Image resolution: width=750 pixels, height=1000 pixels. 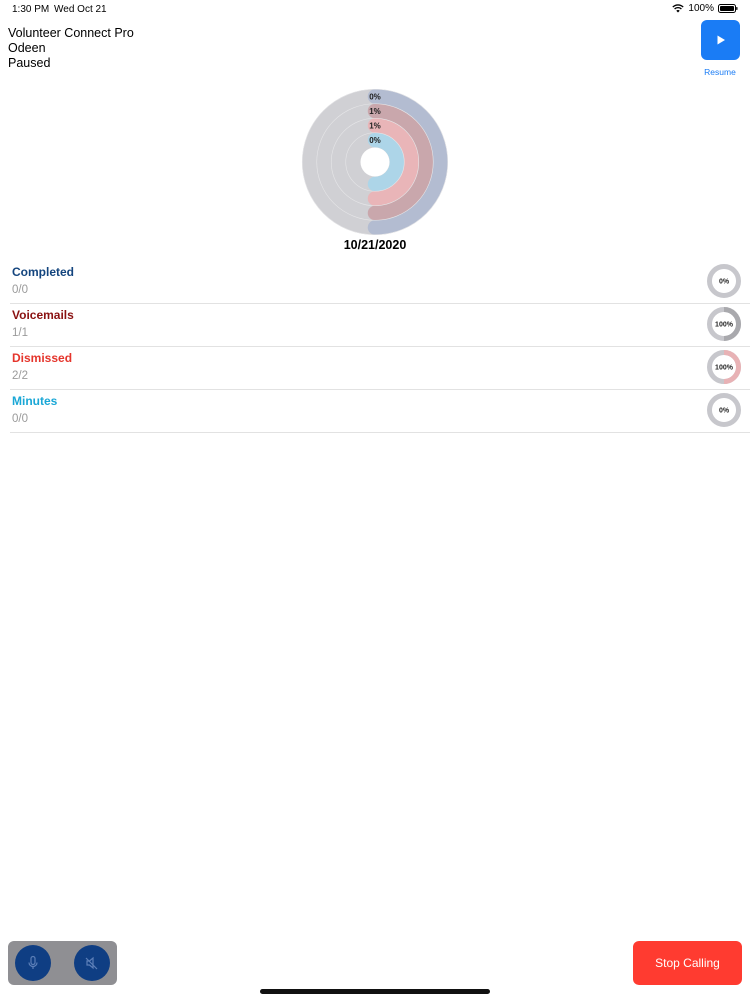 What do you see at coordinates (678, 8) in the screenshot?
I see `wifi-icon` at bounding box center [678, 8].